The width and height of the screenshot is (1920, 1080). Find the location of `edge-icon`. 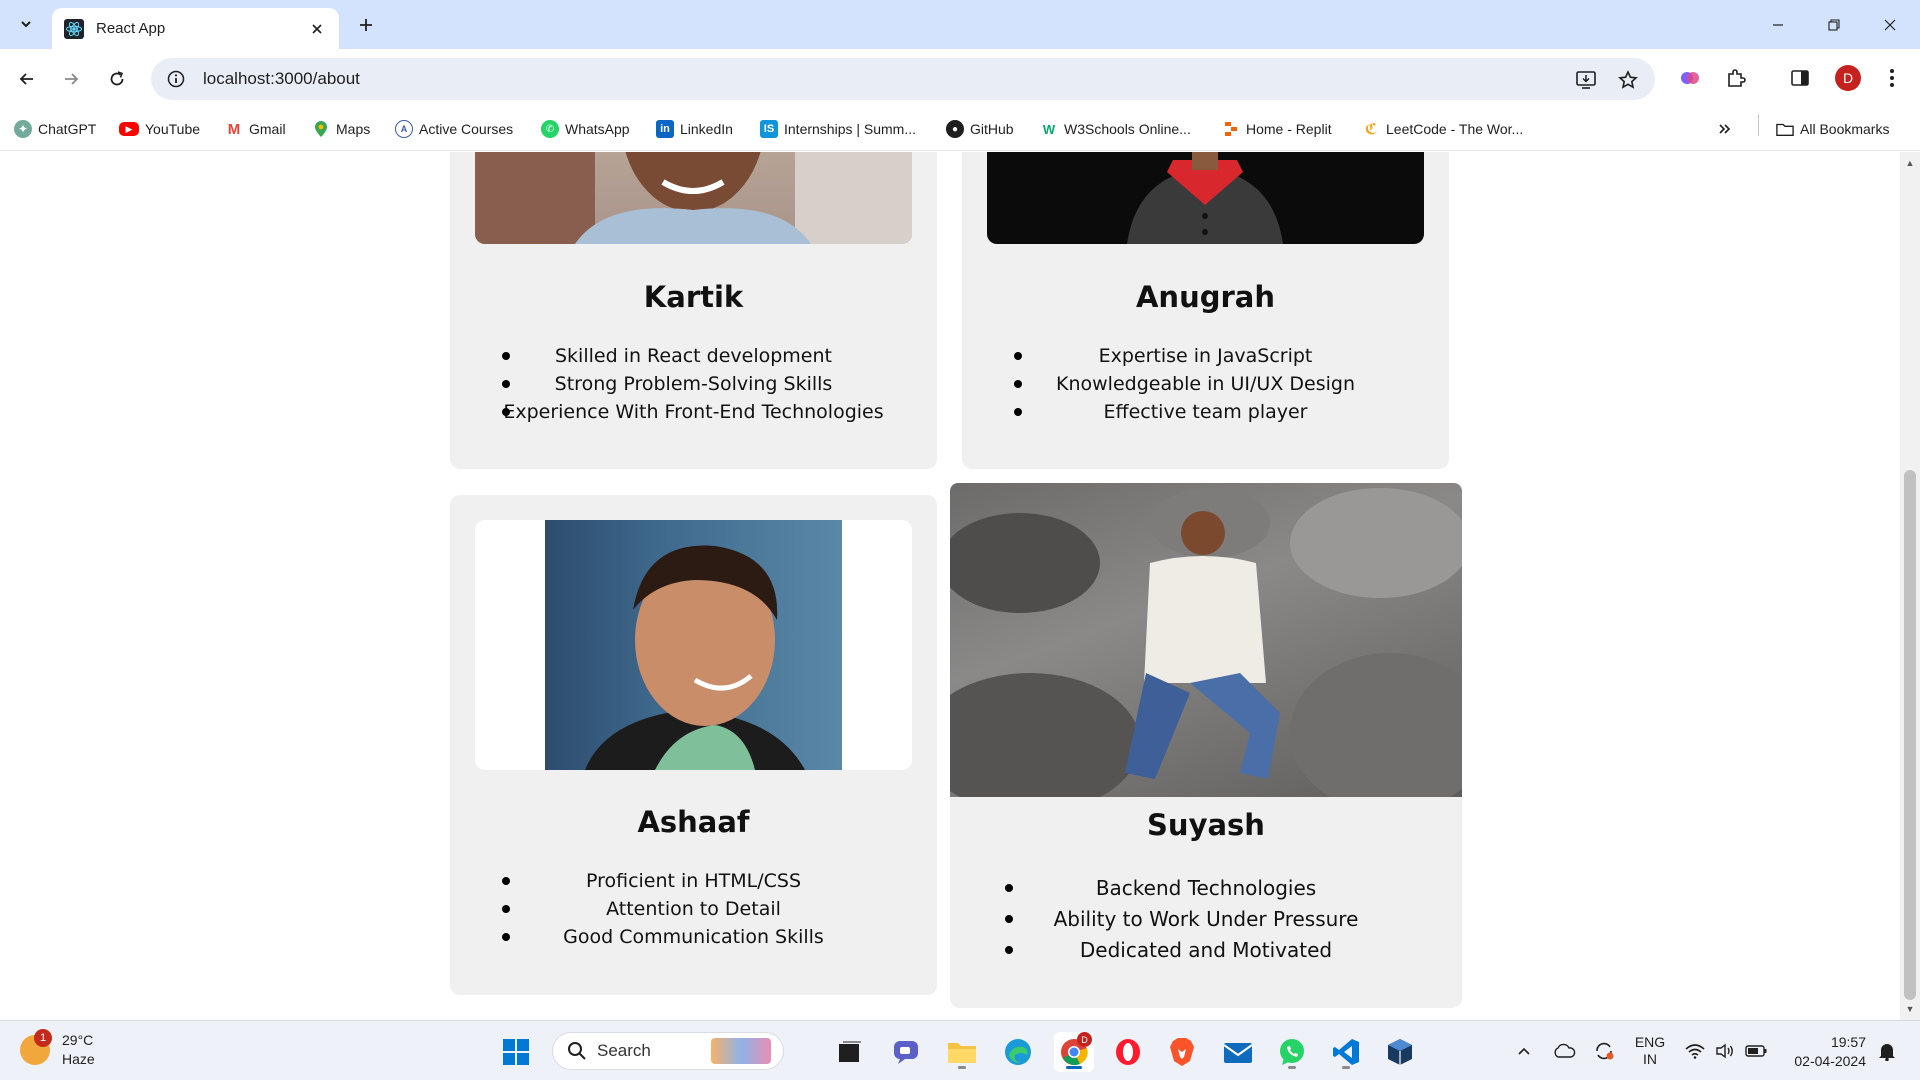

edge-icon is located at coordinates (1018, 1052).